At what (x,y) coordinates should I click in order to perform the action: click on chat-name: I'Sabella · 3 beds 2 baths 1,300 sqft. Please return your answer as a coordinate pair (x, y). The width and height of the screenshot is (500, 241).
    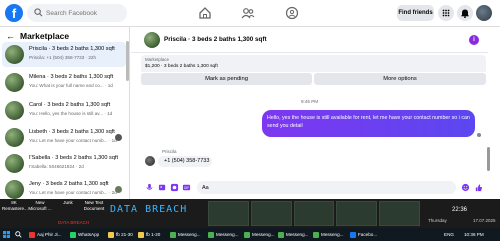
    Looking at the image, I should click on (74, 158).